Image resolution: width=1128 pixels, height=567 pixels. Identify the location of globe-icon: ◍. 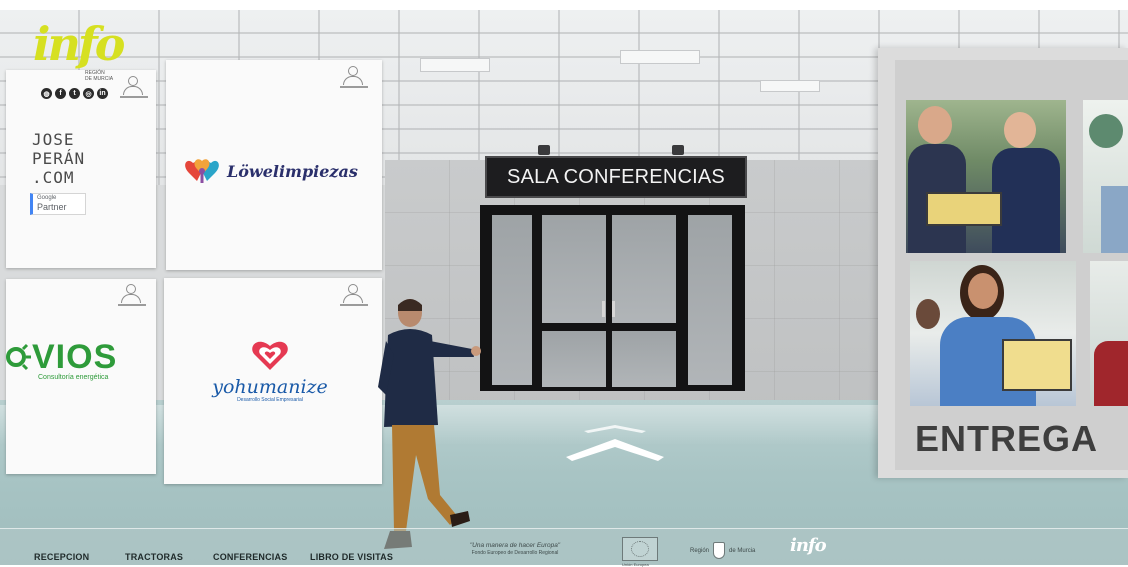
(46, 93).